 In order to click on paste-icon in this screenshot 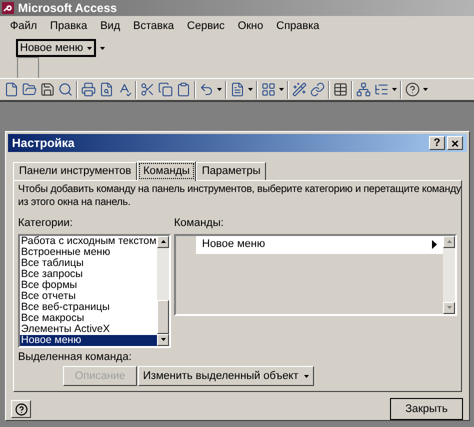, I will do `click(183, 89)`.